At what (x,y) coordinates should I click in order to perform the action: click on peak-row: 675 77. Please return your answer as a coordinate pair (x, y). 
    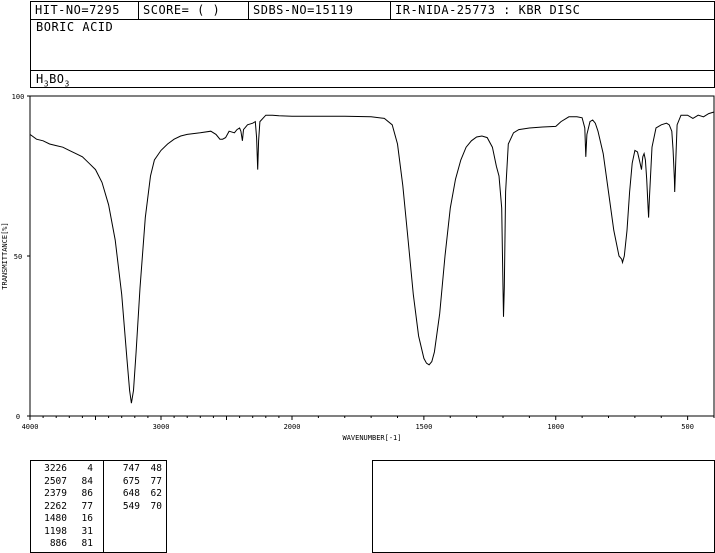
    Looking at the image, I should click on (136, 482).